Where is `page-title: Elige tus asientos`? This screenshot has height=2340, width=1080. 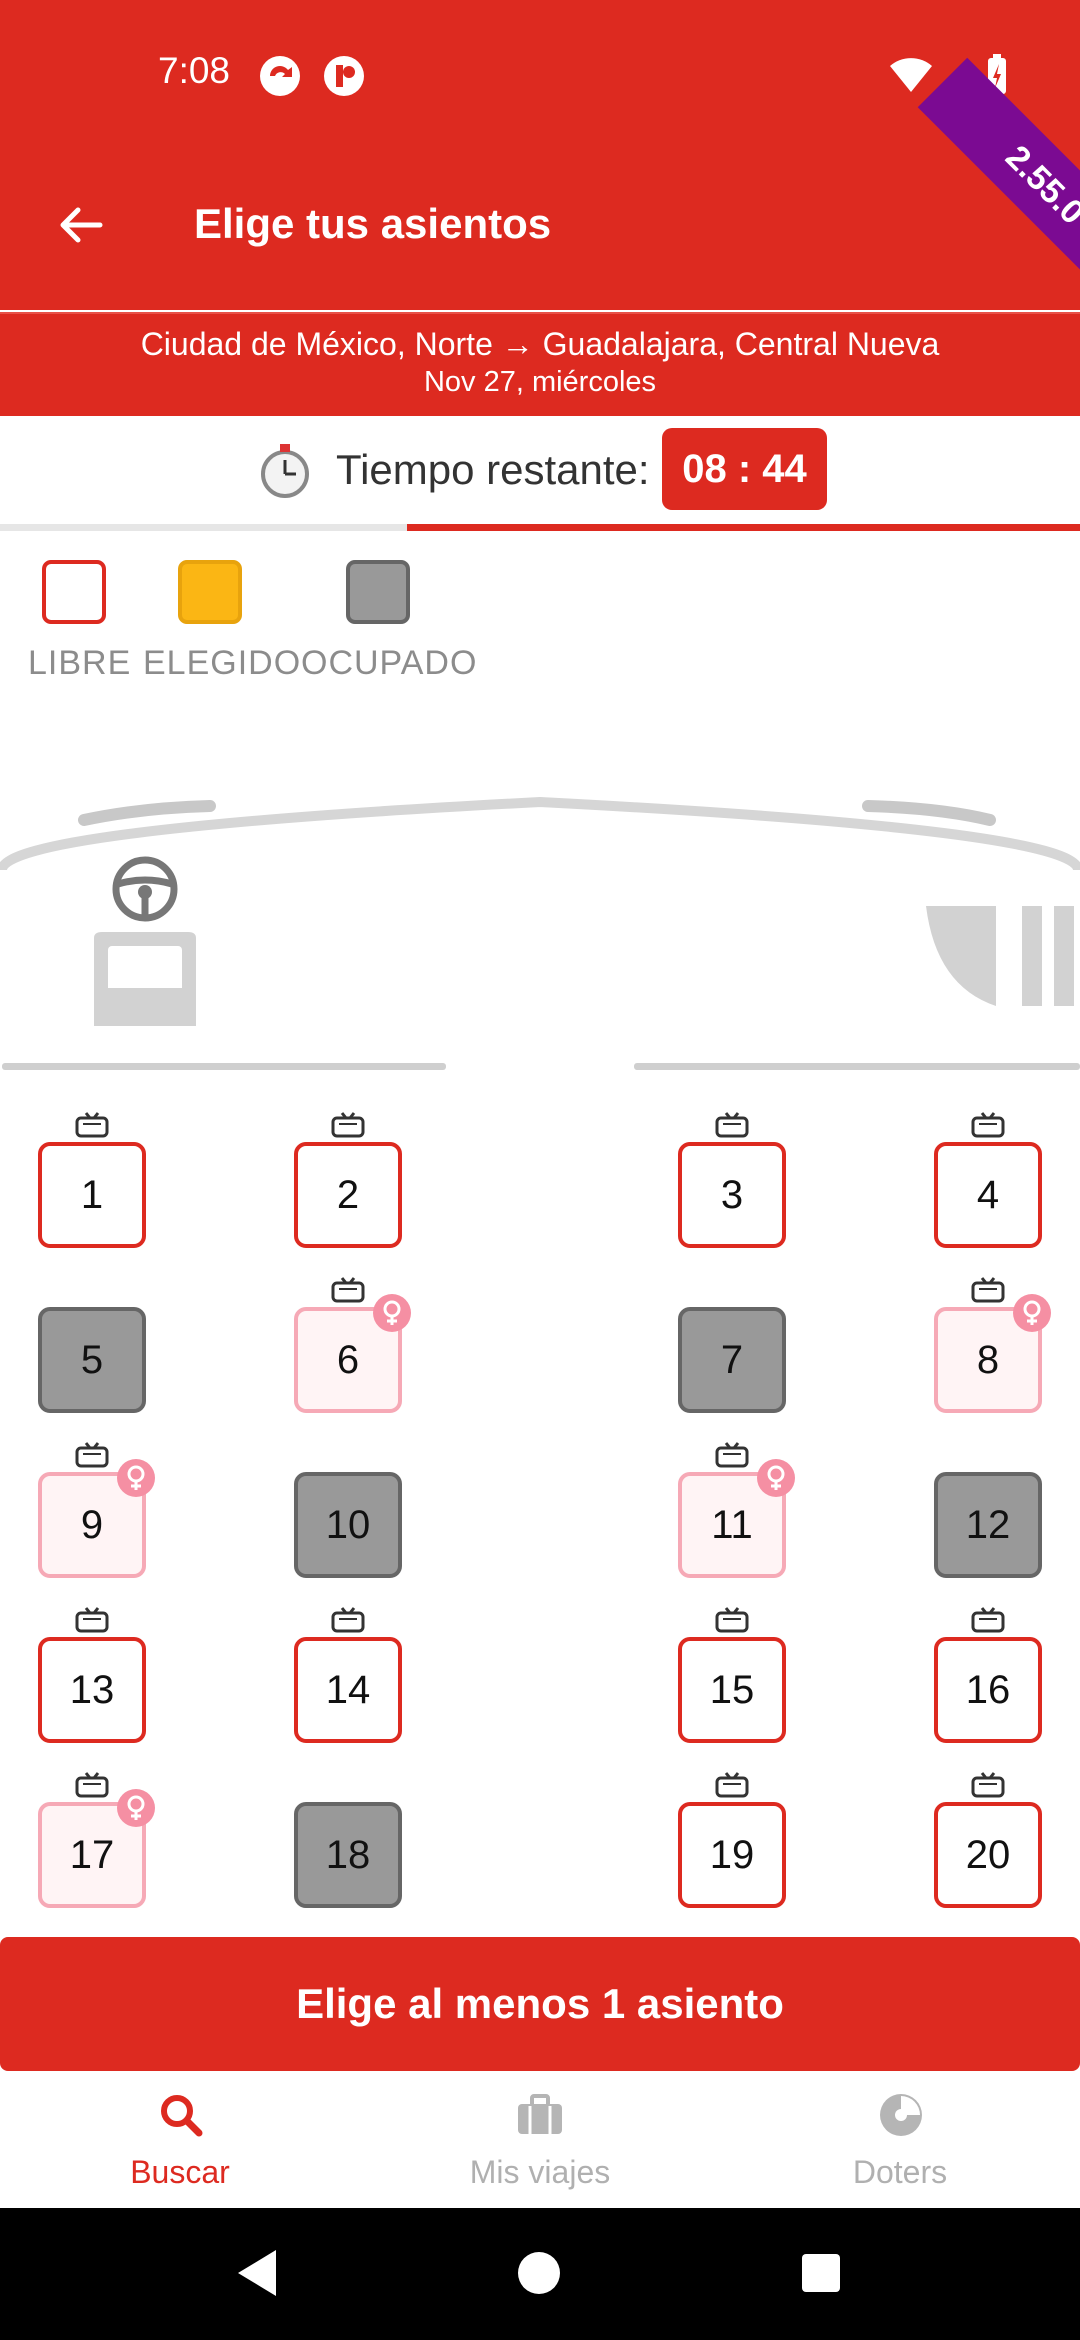 page-title: Elige tus asientos is located at coordinates (373, 223).